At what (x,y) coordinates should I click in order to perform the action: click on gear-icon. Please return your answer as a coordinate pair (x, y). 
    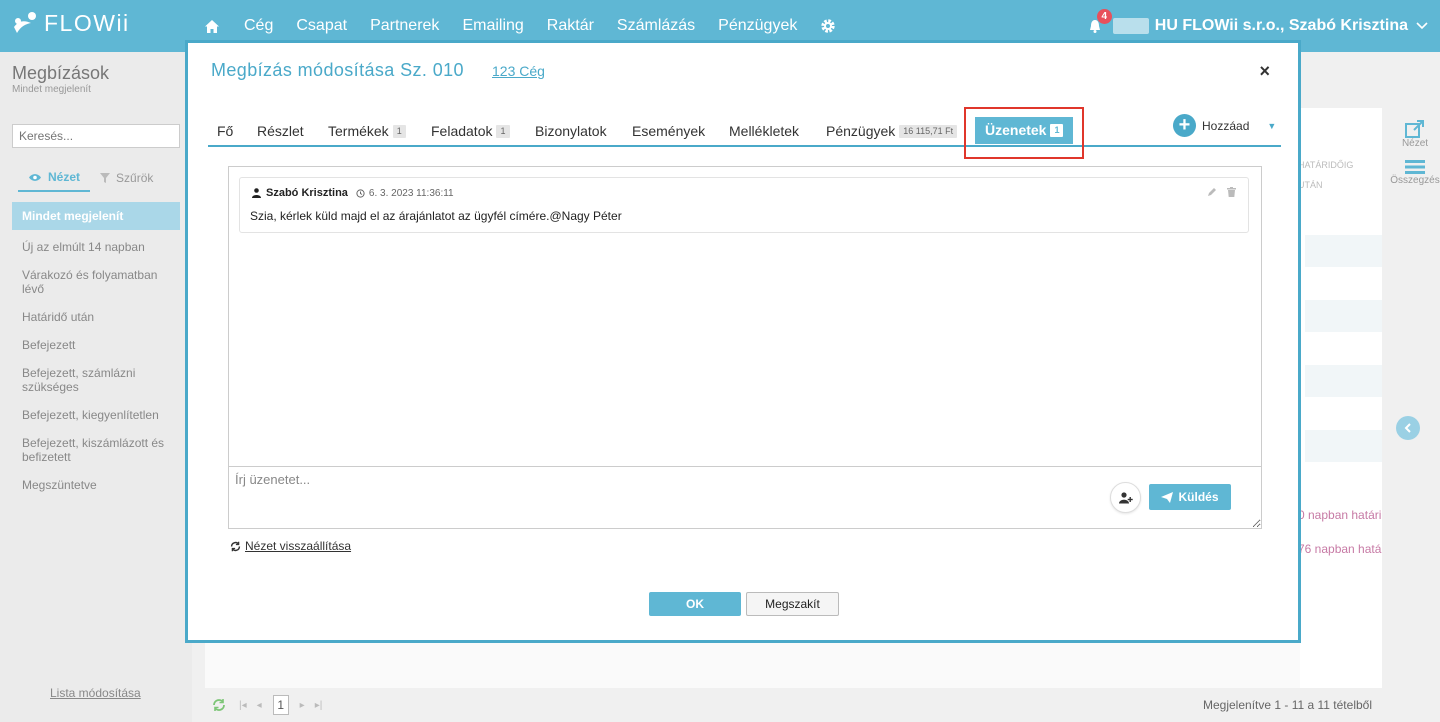
    Looking at the image, I should click on (828, 26).